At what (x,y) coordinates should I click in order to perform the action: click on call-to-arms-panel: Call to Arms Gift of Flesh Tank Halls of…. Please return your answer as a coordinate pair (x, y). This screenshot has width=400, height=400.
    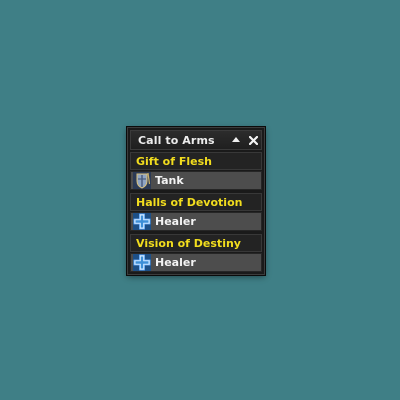
    Looking at the image, I should click on (196, 201).